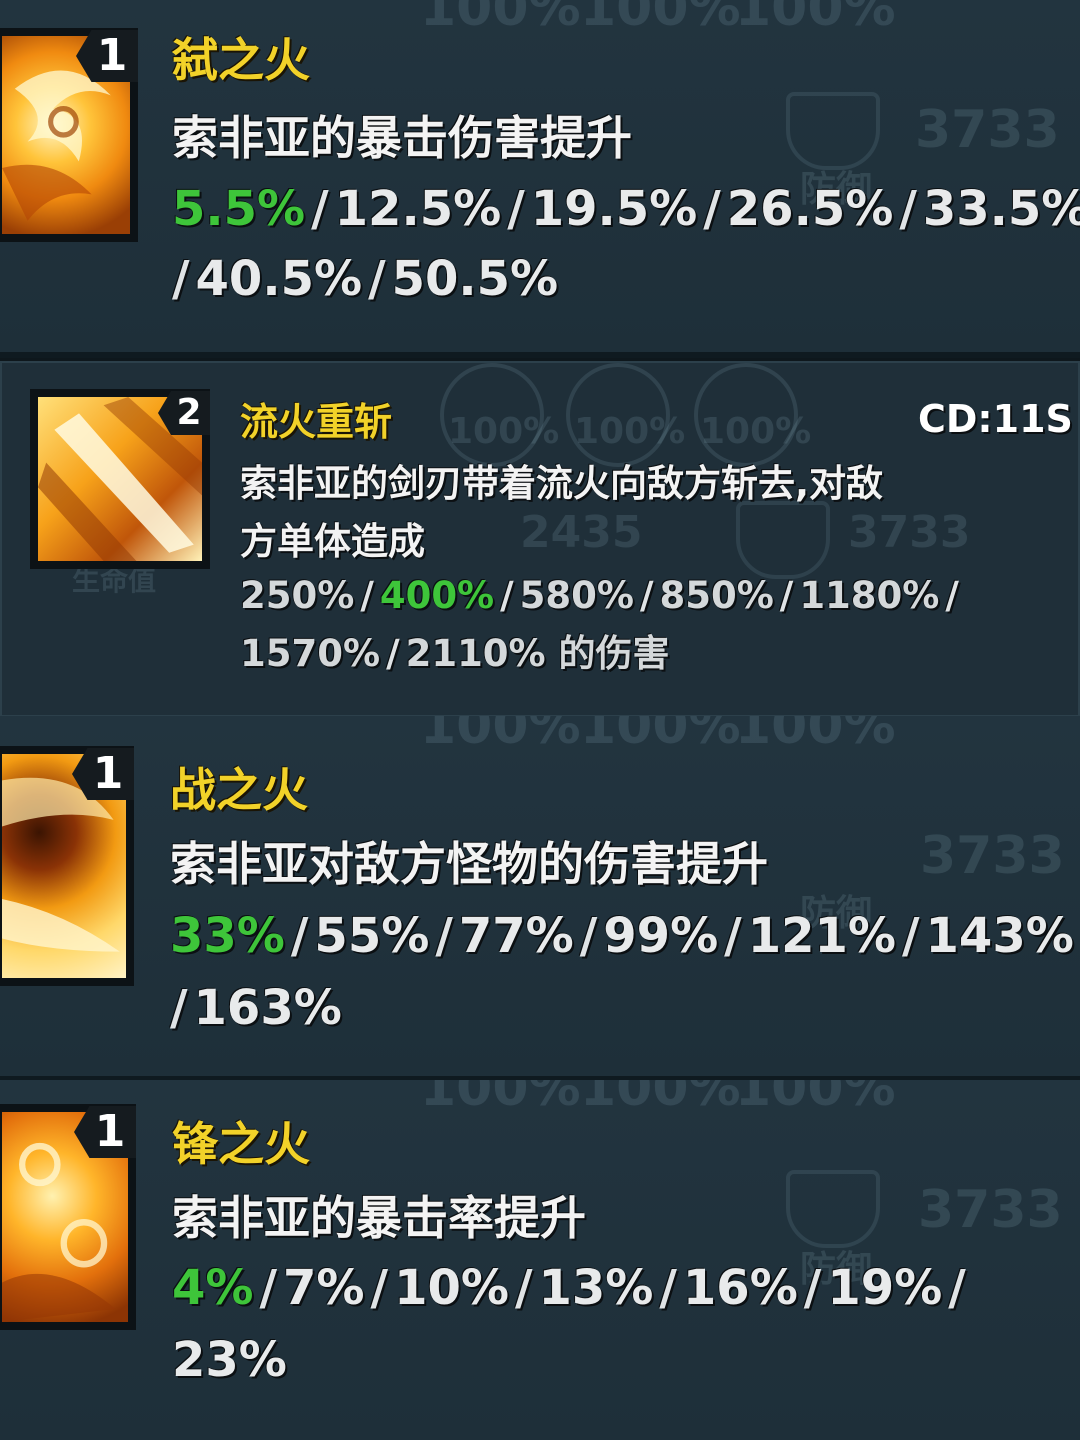 Image resolution: width=1080 pixels, height=1440 pixels. I want to click on skill-title: 流火重斩, so click(316, 422).